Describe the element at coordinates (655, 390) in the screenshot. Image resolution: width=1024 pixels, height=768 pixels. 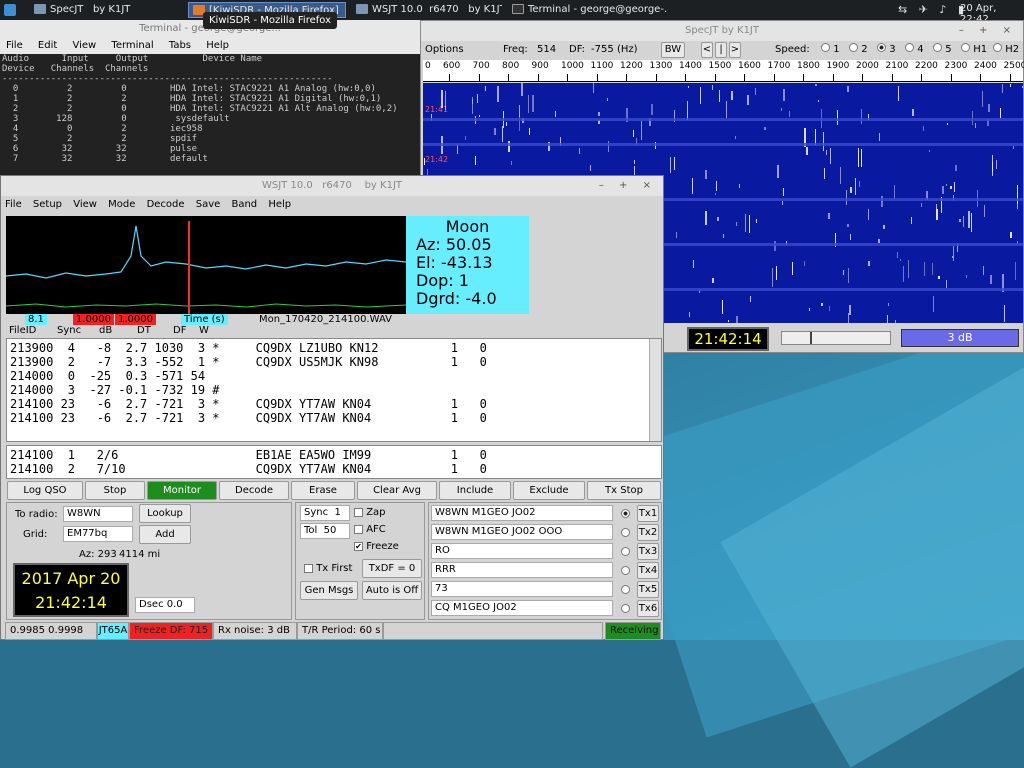
I see `decode-scrollbar` at that location.